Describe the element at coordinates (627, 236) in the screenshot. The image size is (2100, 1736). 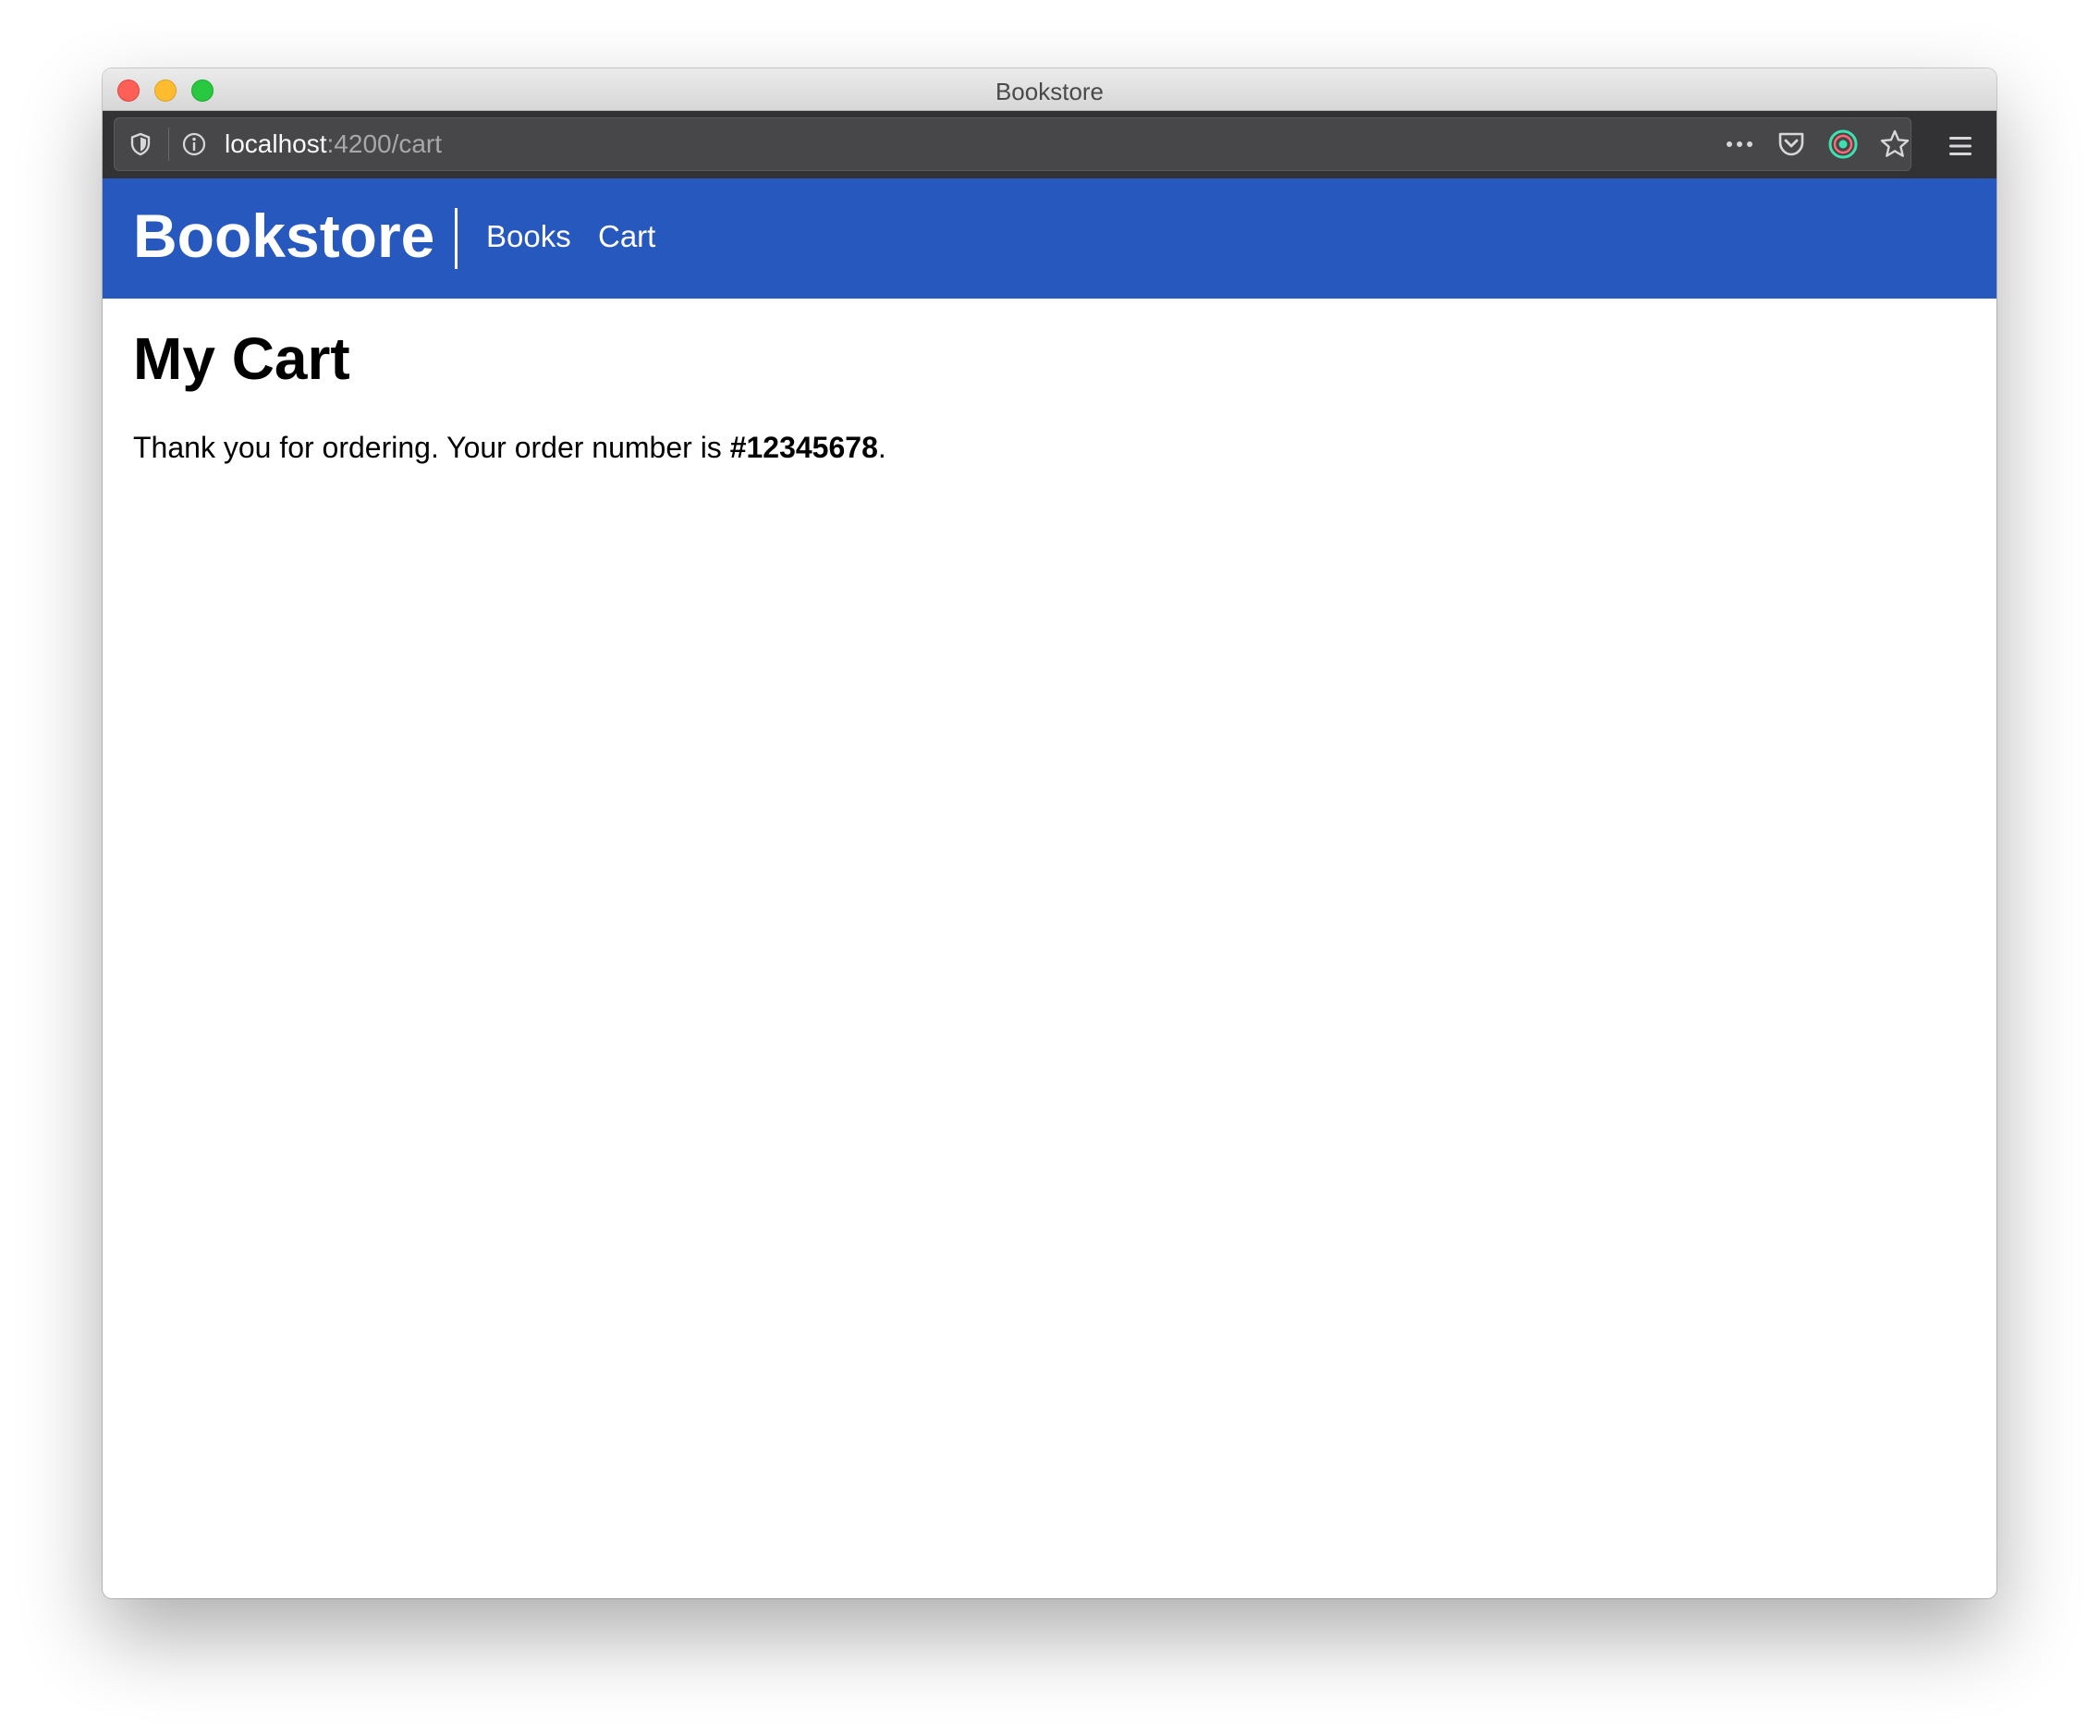
I see `nav-link-cart: Cart` at that location.